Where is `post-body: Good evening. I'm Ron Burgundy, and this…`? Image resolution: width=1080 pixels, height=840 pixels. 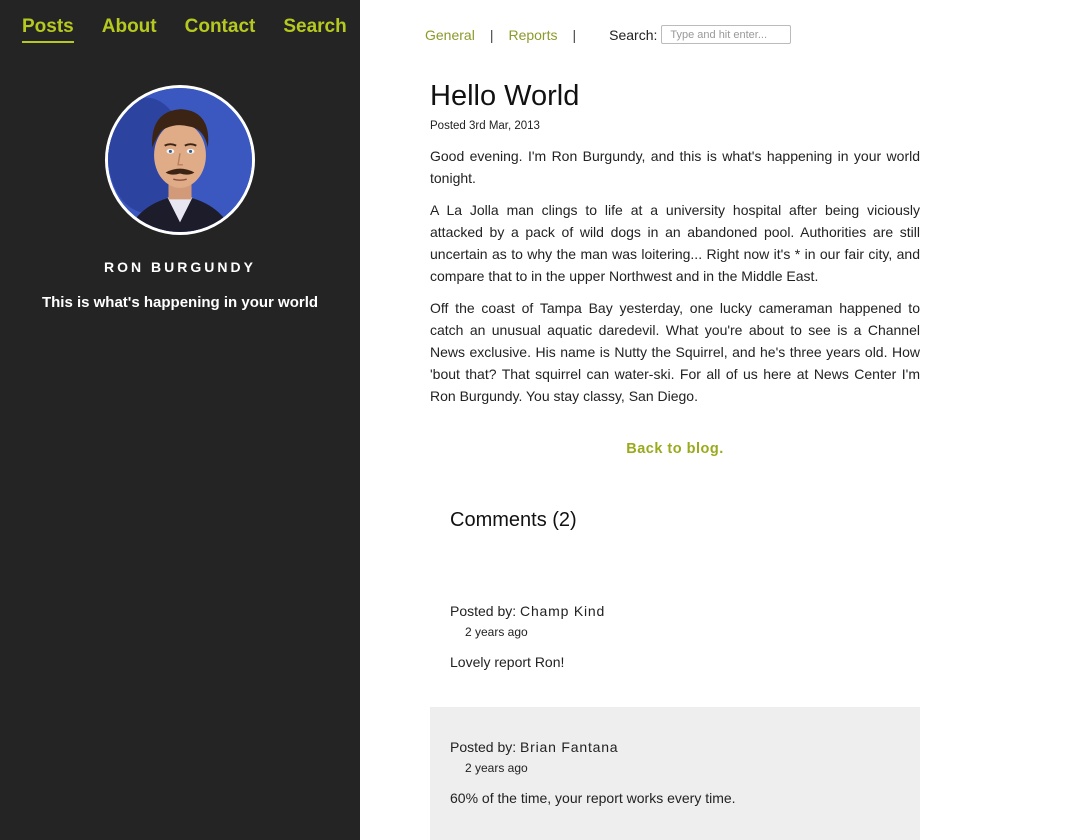
post-body: Good evening. I'm Ron Burgundy, and this… is located at coordinates (675, 281).